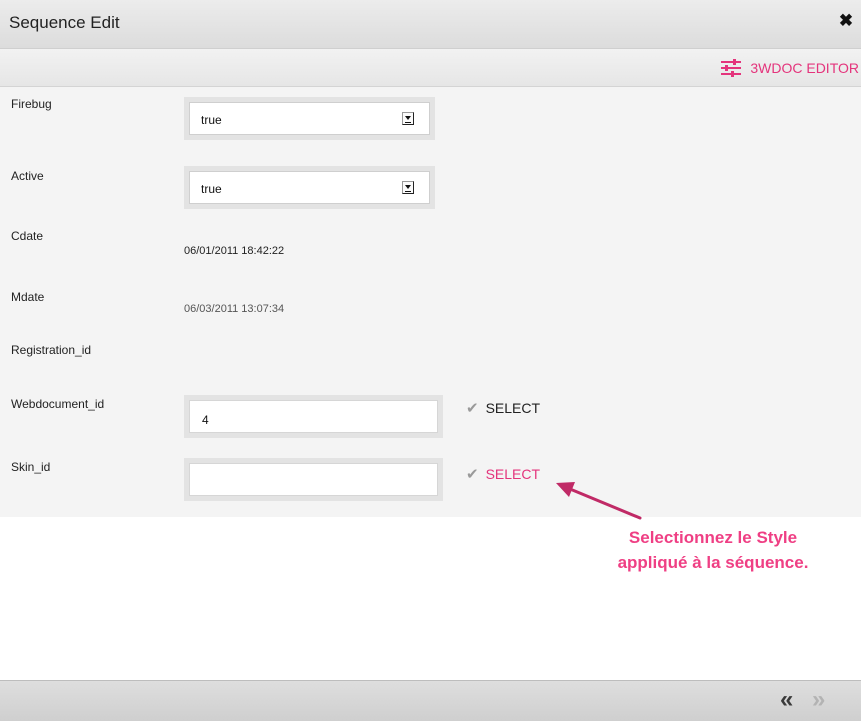  I want to click on webdocument-id-field-frame, so click(313, 416).